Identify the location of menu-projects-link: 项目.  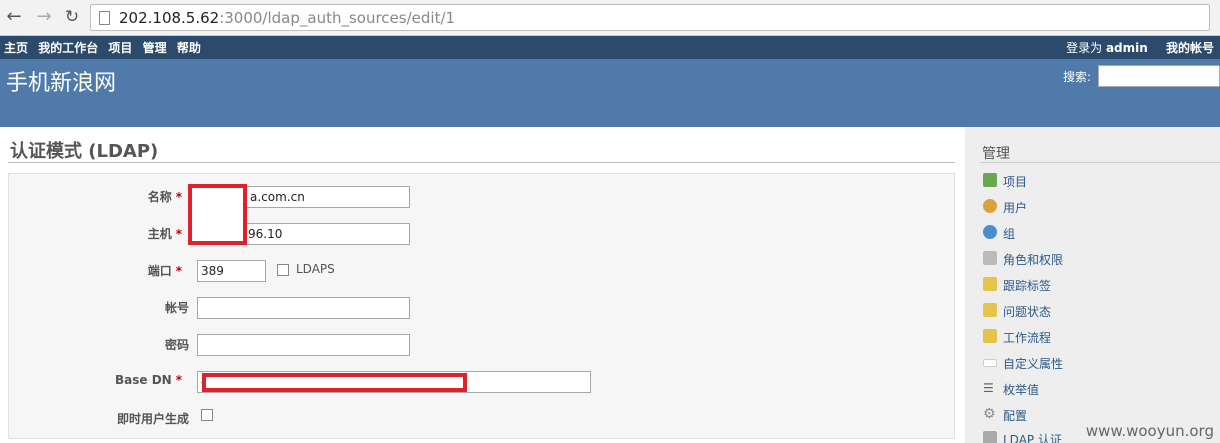
(120, 48).